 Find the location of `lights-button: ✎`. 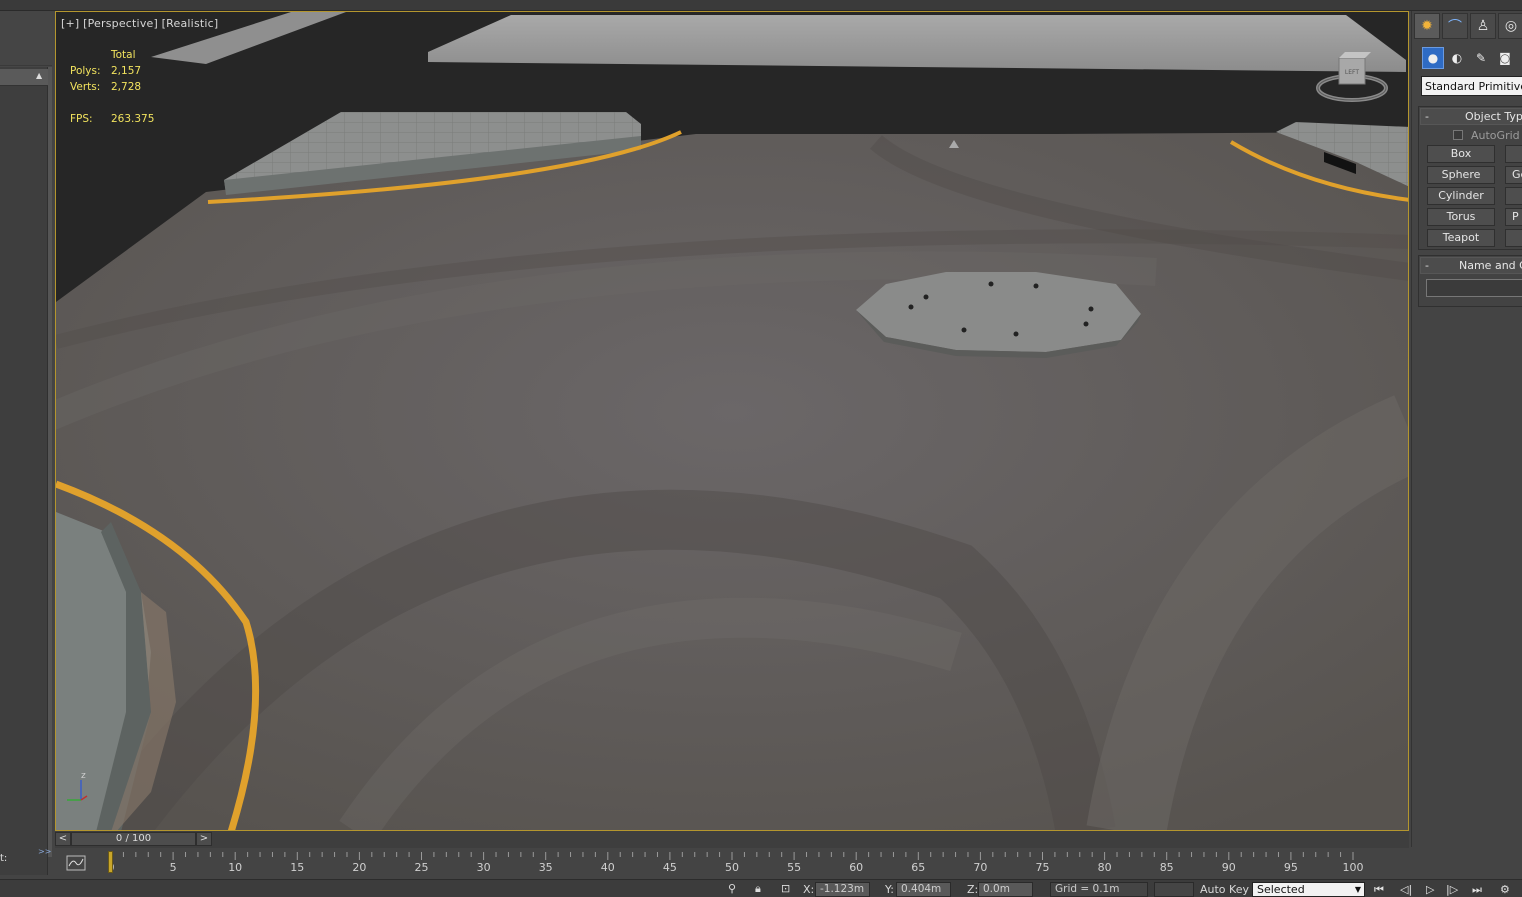

lights-button: ✎ is located at coordinates (1481, 58).